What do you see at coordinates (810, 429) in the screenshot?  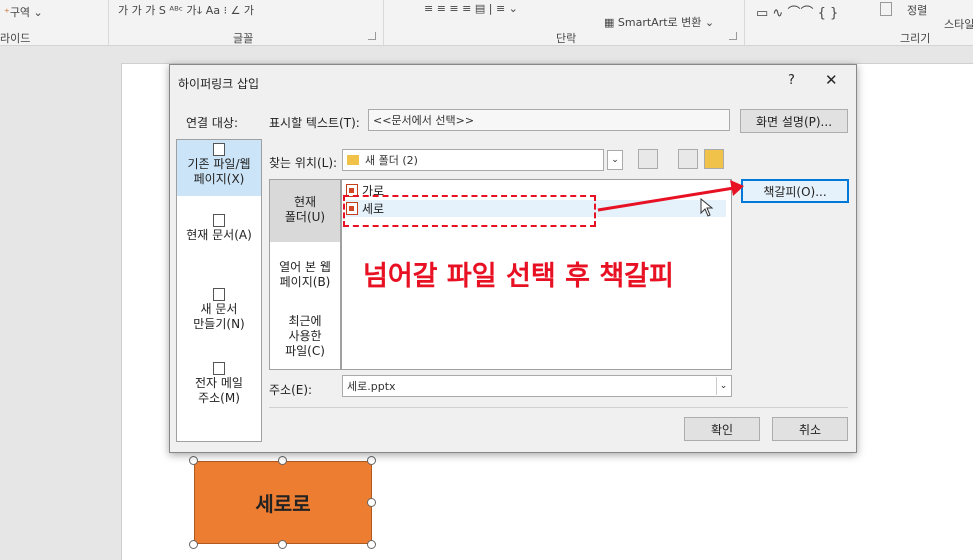 I see `cancel-button: 취소` at bounding box center [810, 429].